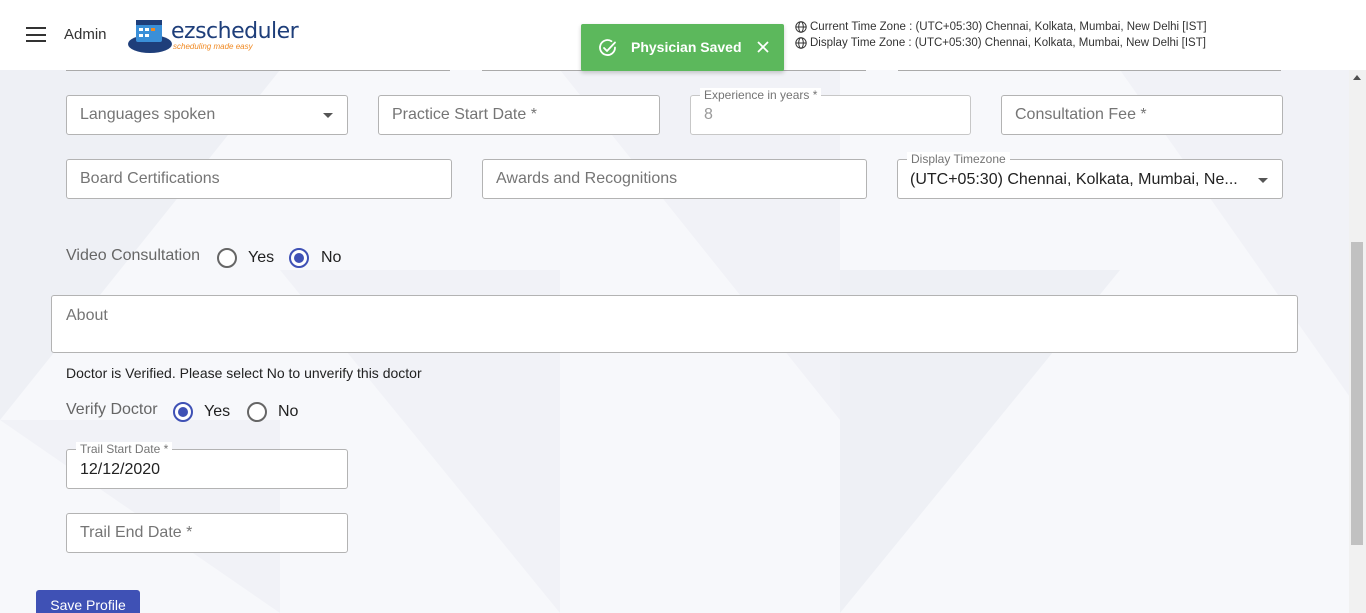  I want to click on practice-start-date-field: Practice Start Date *, so click(519, 115).